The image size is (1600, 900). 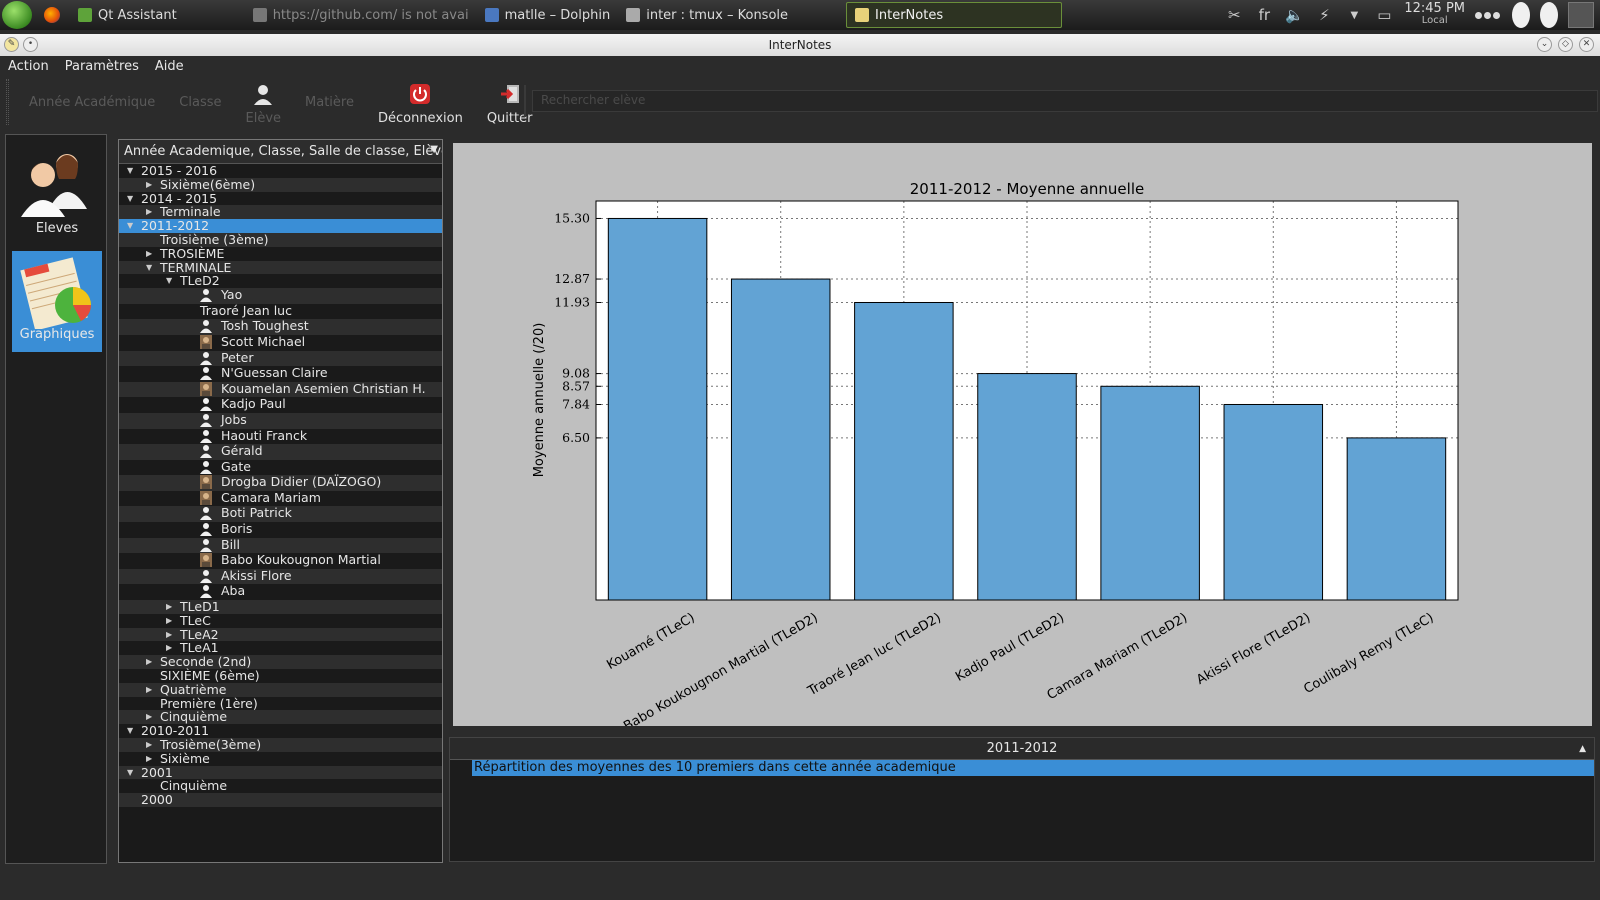 I want to click on tree-student-row: Akissi Flore, so click(x=280, y=576).